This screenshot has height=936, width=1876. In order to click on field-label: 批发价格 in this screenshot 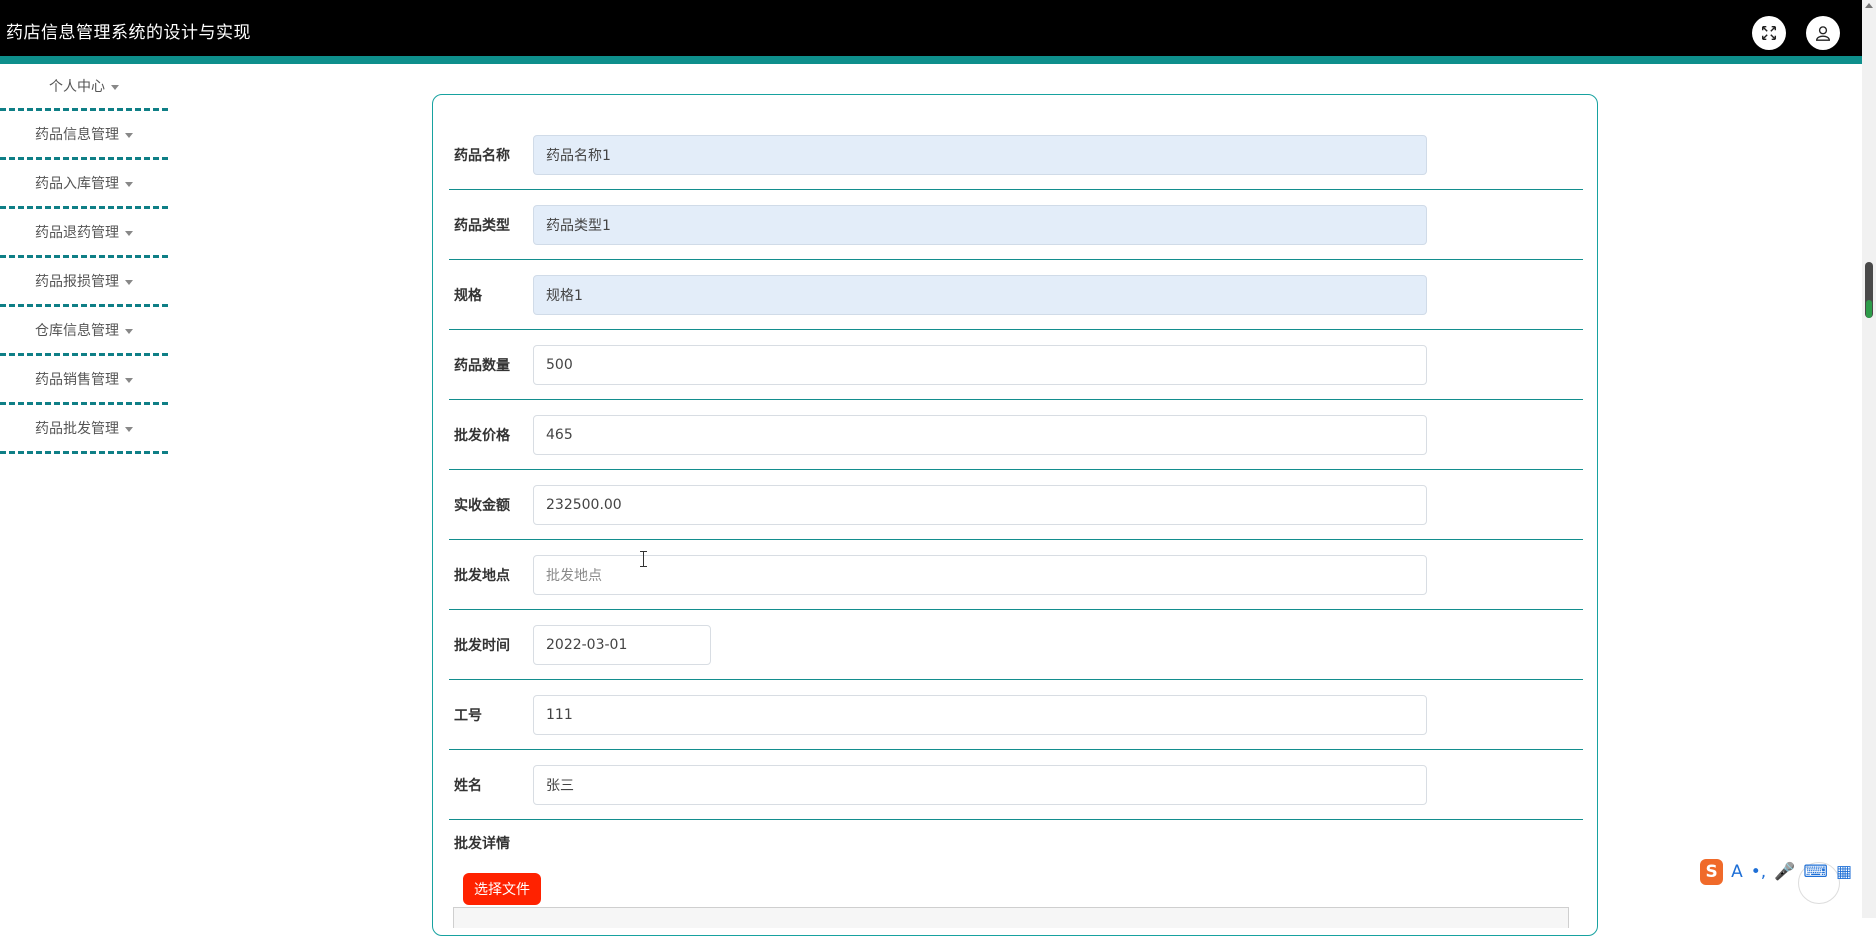, I will do `click(482, 436)`.